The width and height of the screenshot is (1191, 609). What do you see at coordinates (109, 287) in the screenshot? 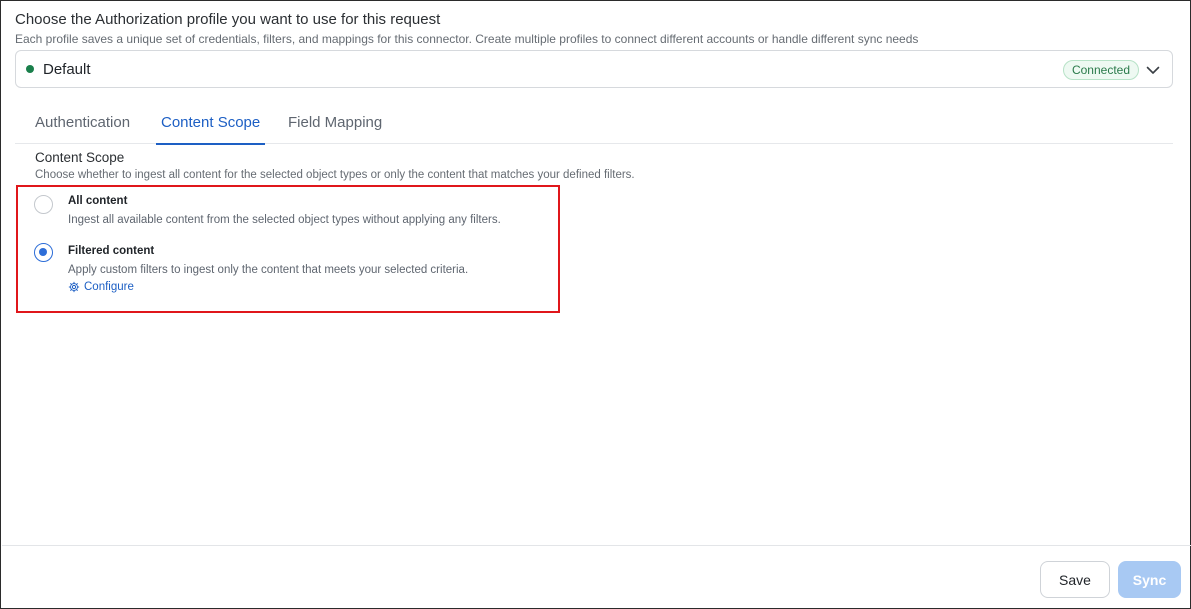
I see `configure-label: Configure` at bounding box center [109, 287].